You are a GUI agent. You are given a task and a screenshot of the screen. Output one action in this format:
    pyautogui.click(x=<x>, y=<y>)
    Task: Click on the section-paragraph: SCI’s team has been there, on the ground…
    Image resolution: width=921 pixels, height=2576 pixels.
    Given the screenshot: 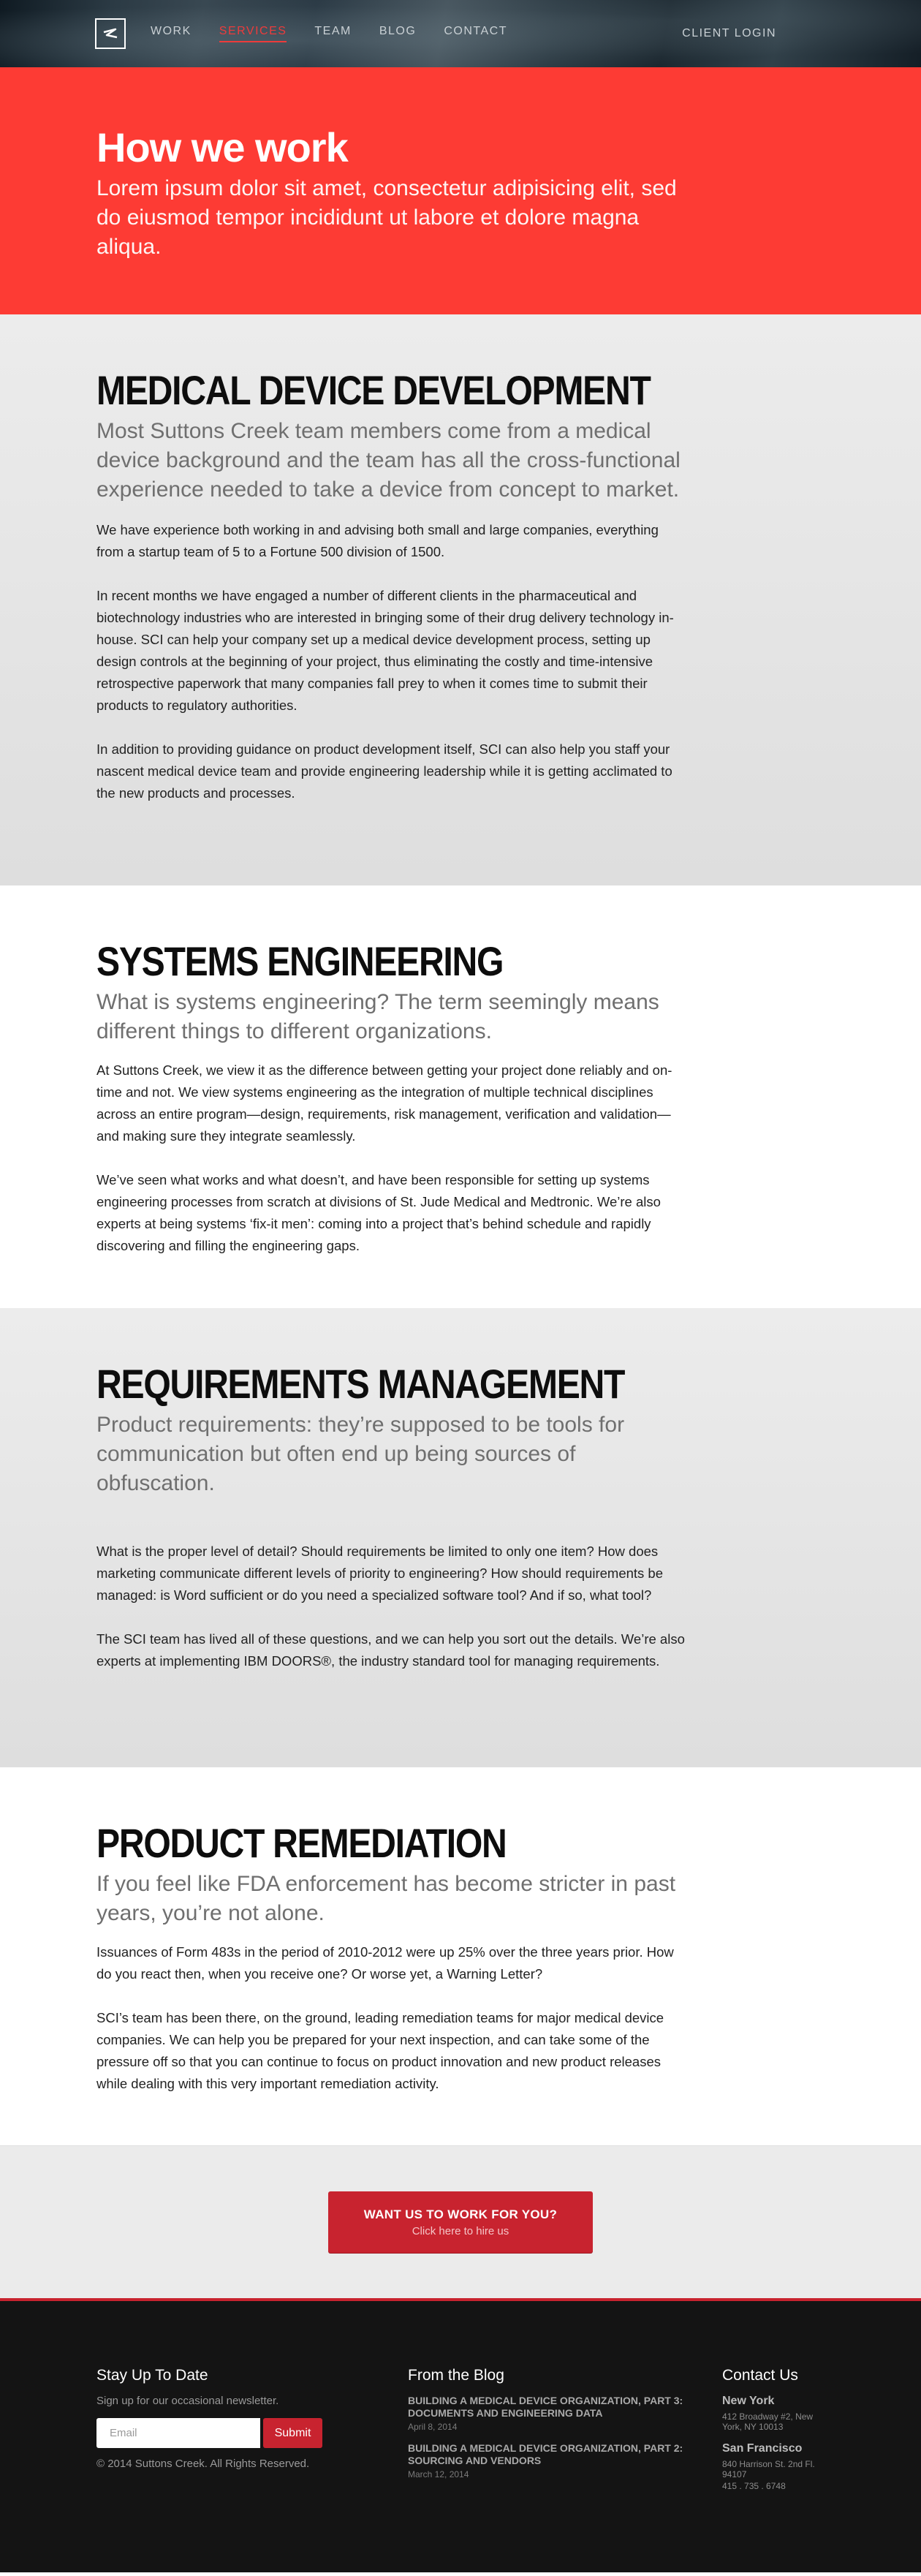 What is the action you would take?
    pyautogui.click(x=380, y=2050)
    